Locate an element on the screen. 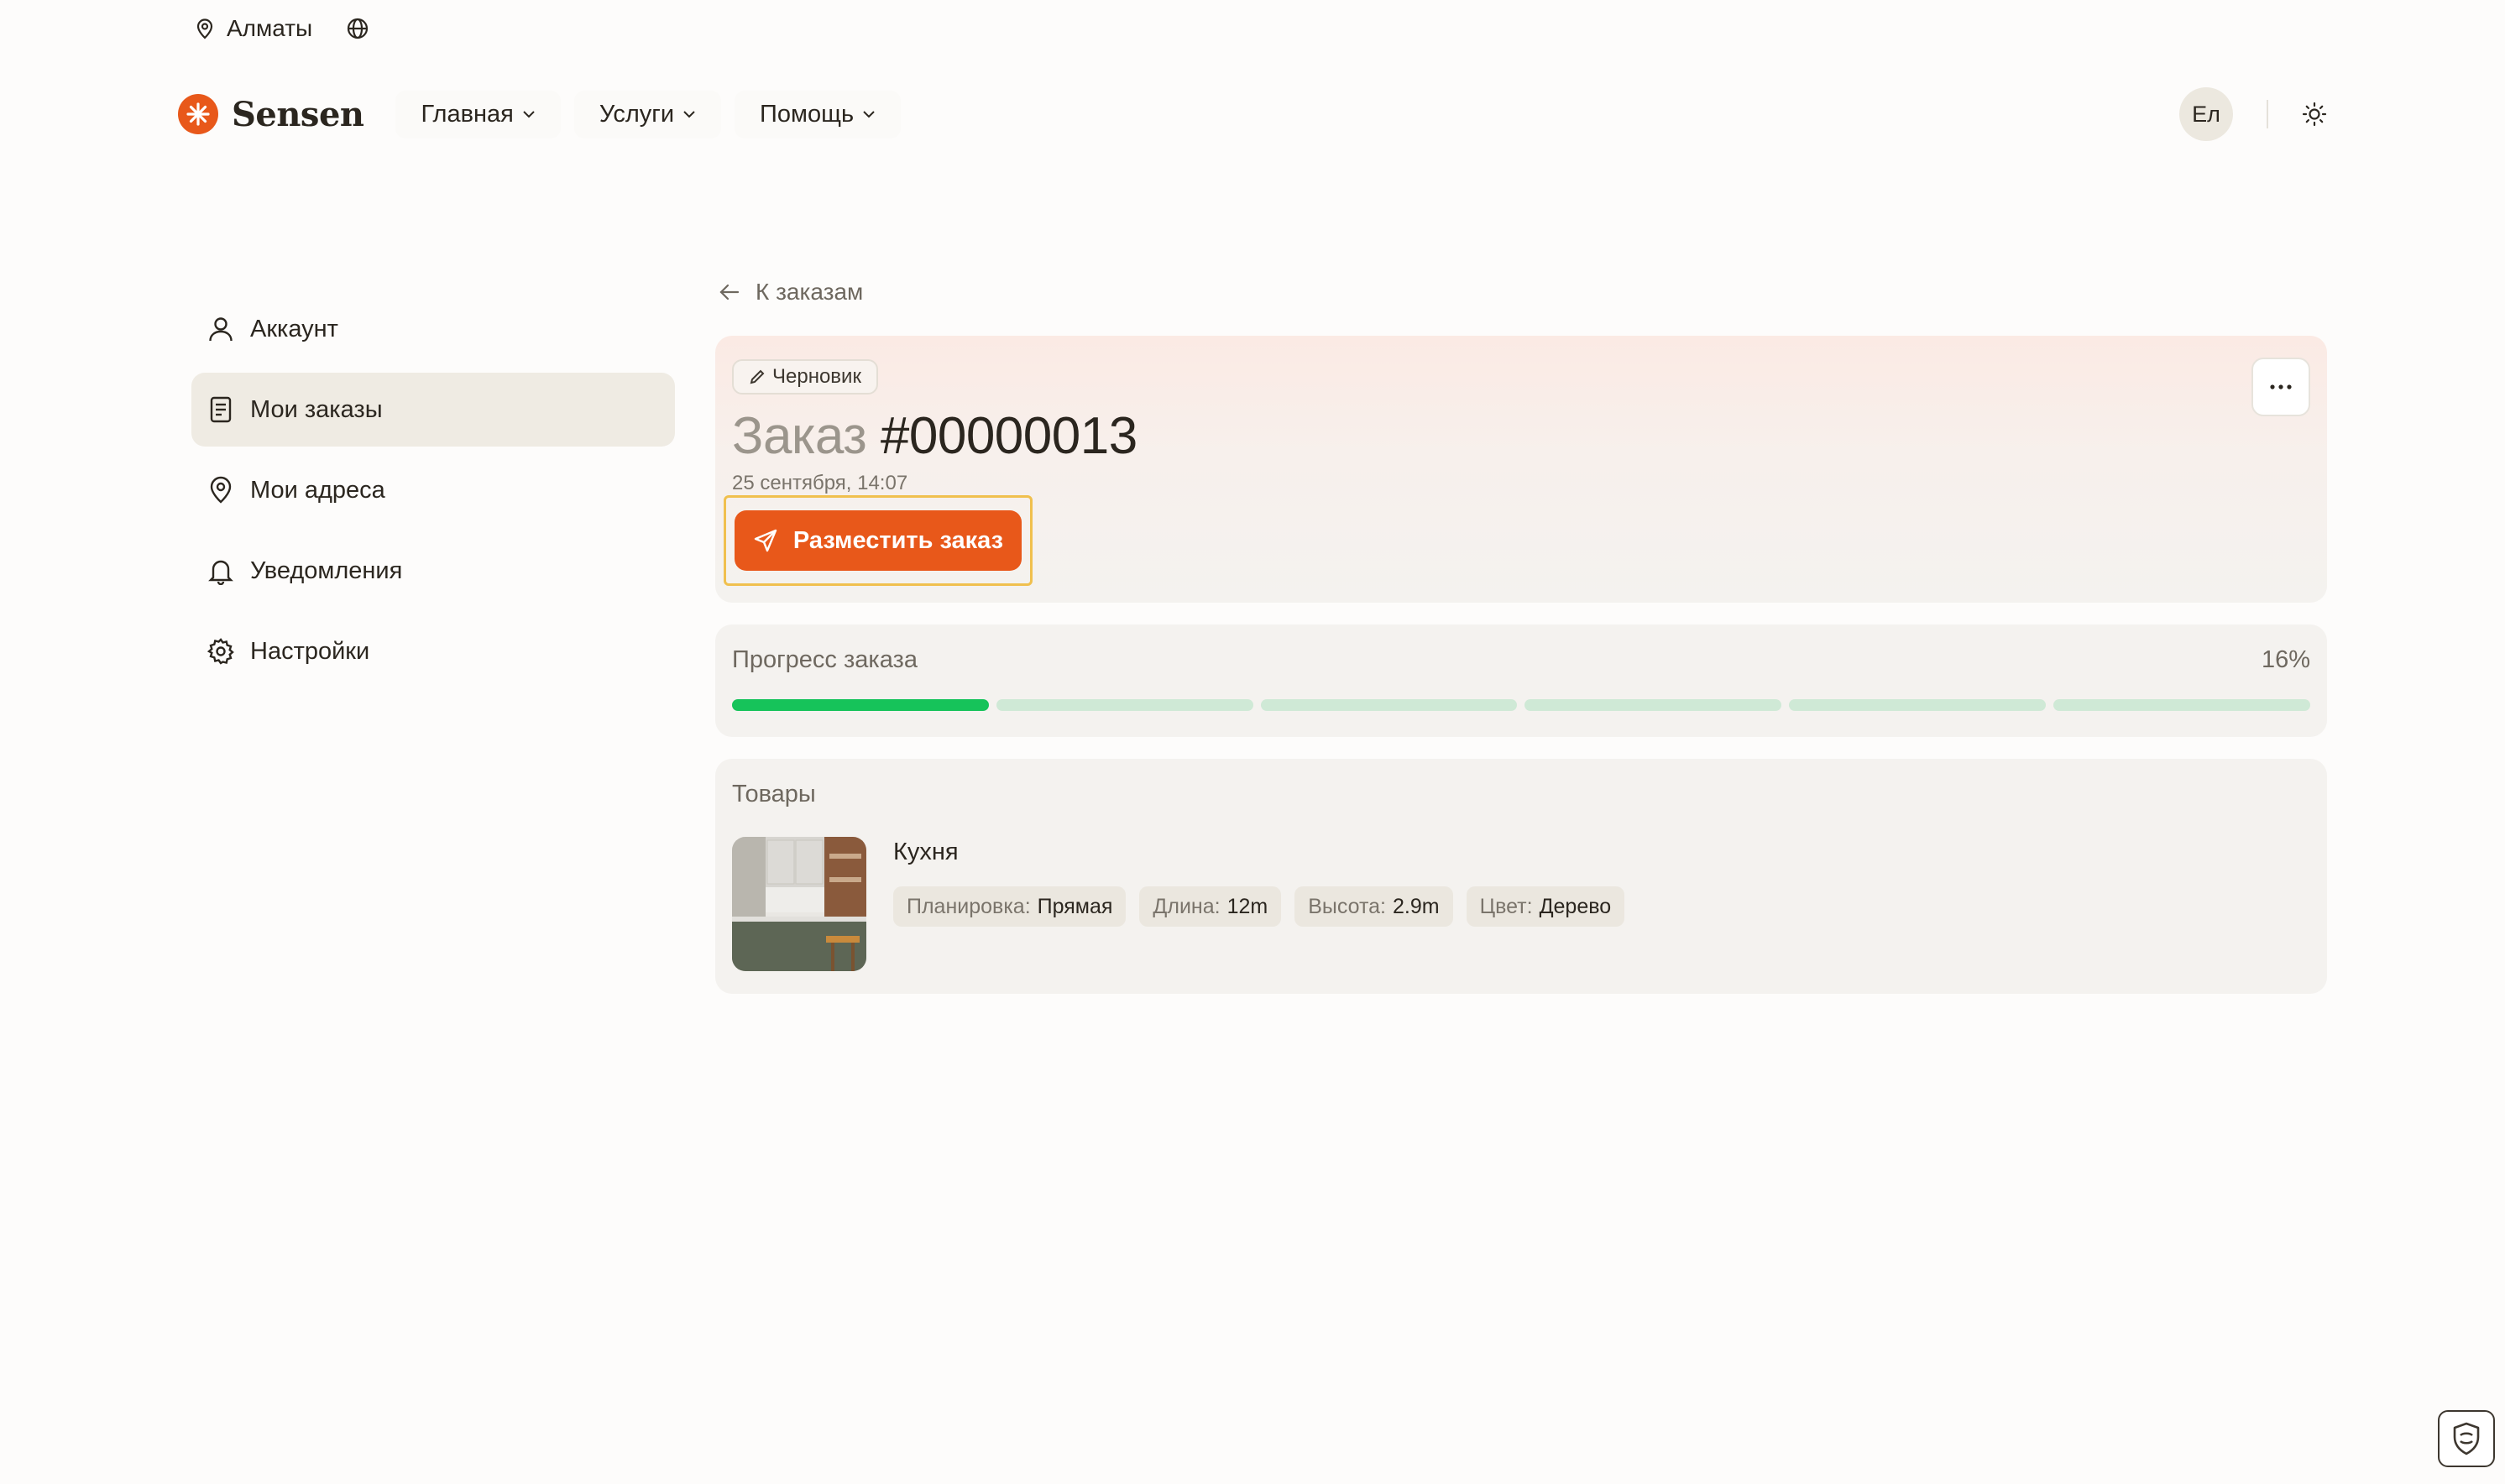 The width and height of the screenshot is (2505, 1484). shield-widget-button is located at coordinates (2466, 1438).